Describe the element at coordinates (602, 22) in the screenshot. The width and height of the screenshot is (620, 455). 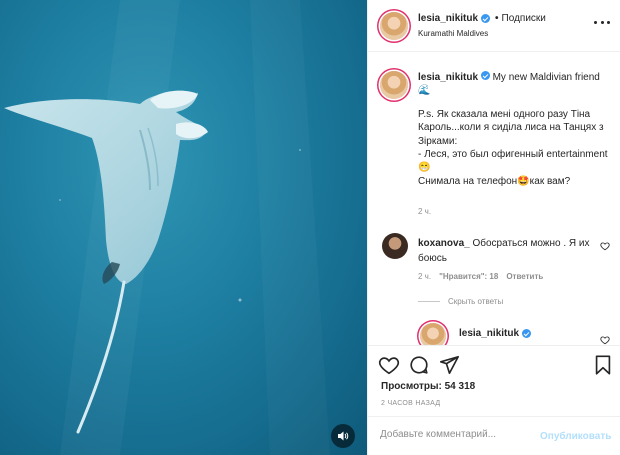
I see `more-options-icon` at that location.